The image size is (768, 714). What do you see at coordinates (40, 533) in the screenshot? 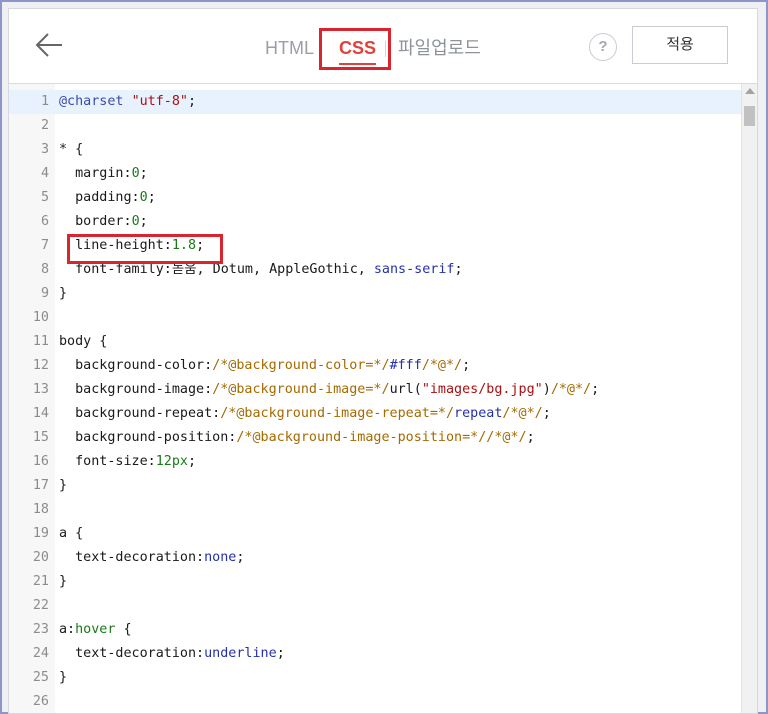
I see `line-number: 19` at bounding box center [40, 533].